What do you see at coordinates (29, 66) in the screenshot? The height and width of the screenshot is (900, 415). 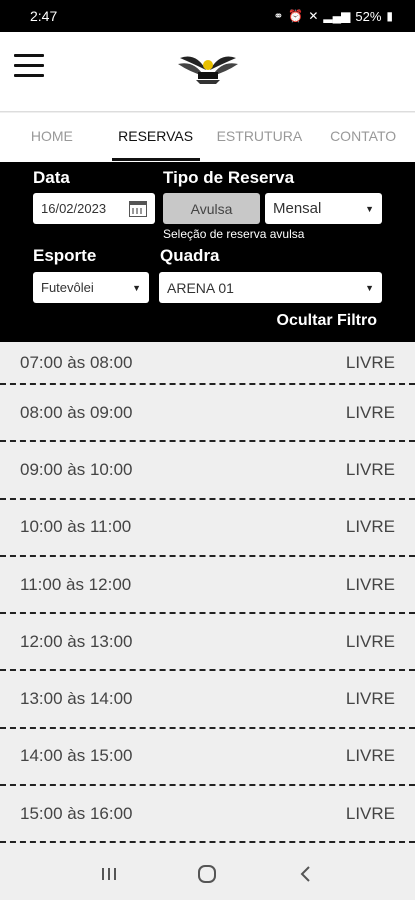 I see `menu-icon` at bounding box center [29, 66].